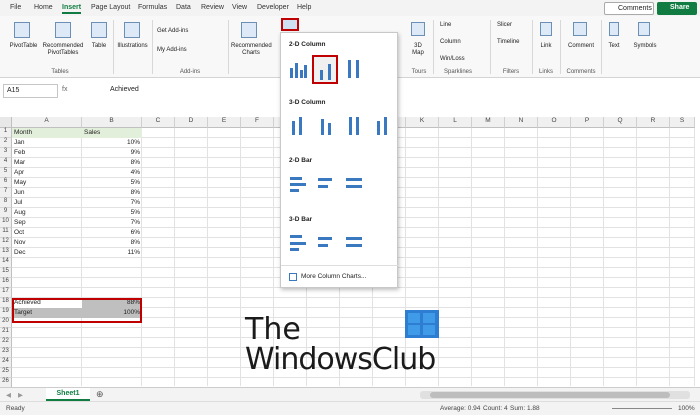 This screenshot has width=700, height=415. I want to click on name-box: A15, so click(30, 91).